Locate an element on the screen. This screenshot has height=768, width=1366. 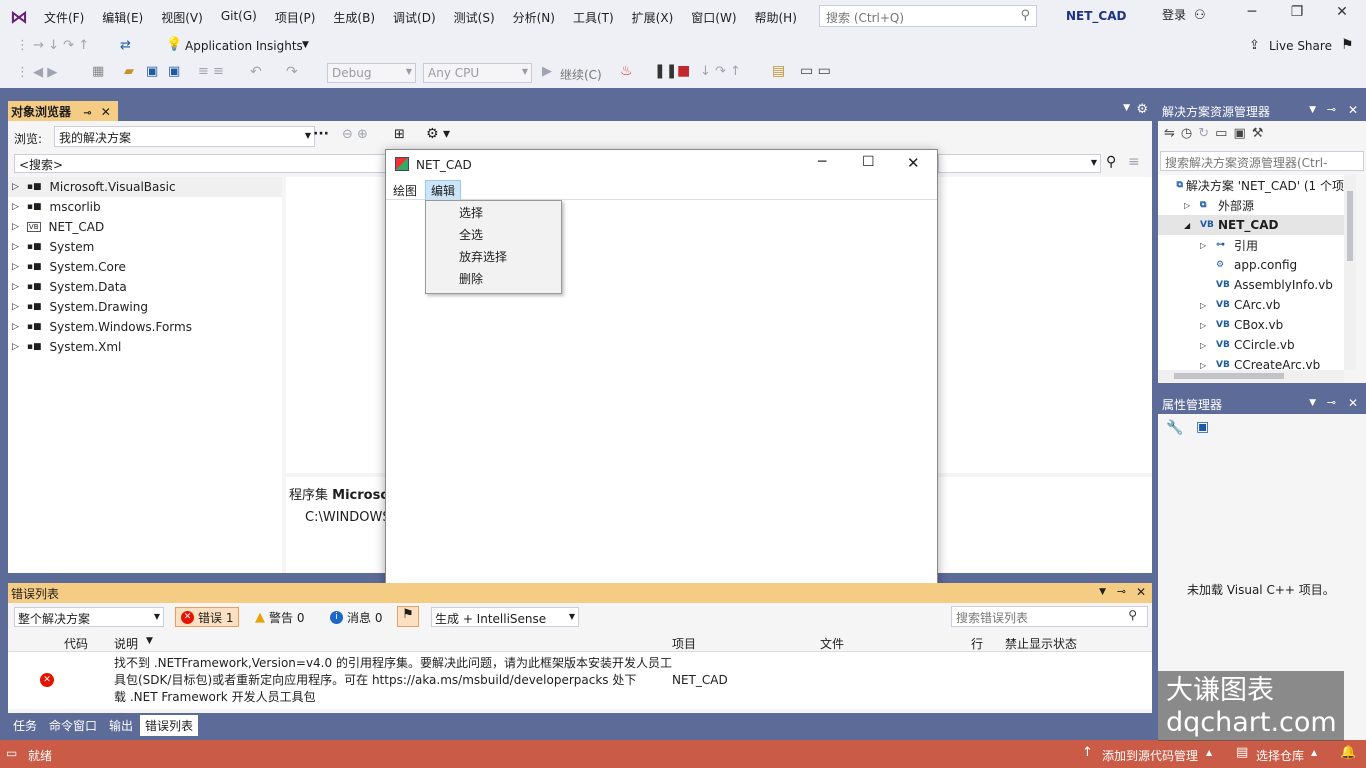
object-search-input: <搜索> is located at coordinates (201, 163).